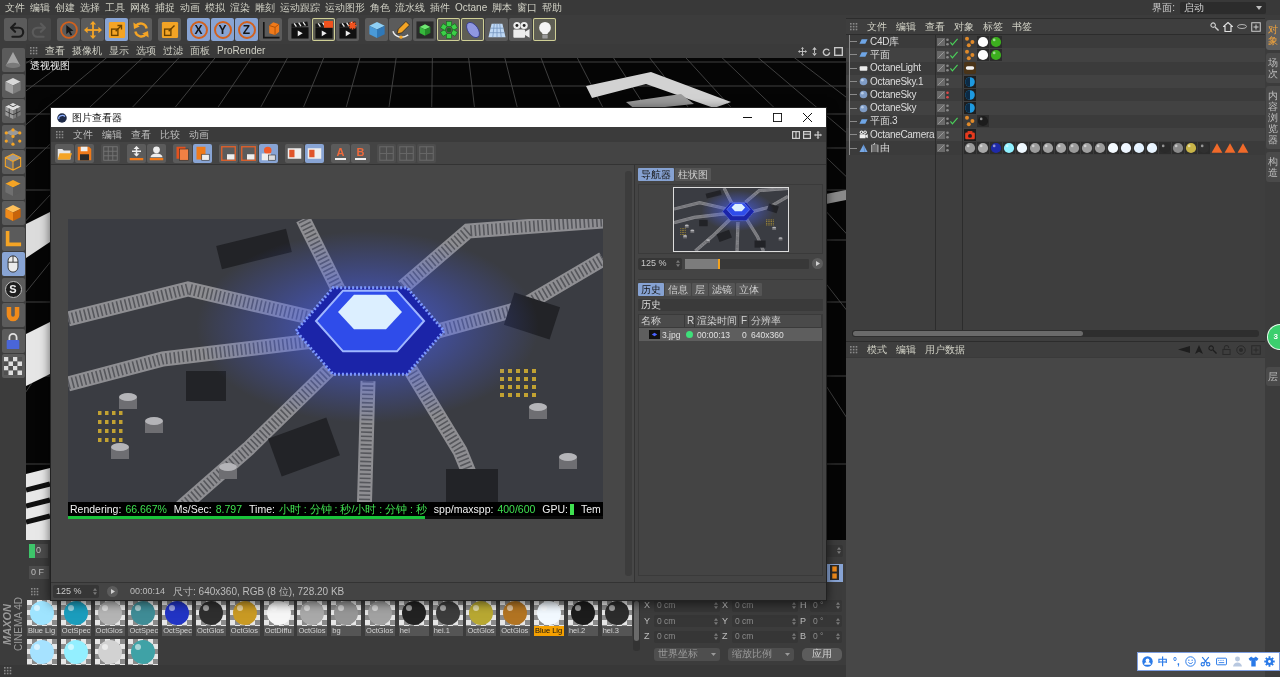 Image resolution: width=1280 pixels, height=677 pixels. What do you see at coordinates (651, 289) in the screenshot?
I see `tab: 历史` at bounding box center [651, 289].